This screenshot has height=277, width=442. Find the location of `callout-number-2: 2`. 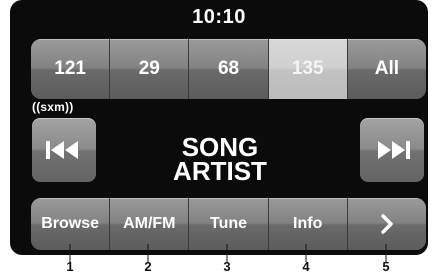

callout-number-2: 2 is located at coordinates (148, 266).